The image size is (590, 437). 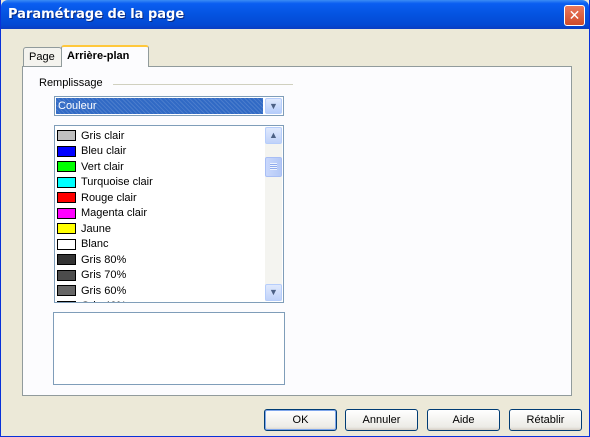 What do you see at coordinates (273, 292) in the screenshot?
I see `scroll-down-icon: ▼` at bounding box center [273, 292].